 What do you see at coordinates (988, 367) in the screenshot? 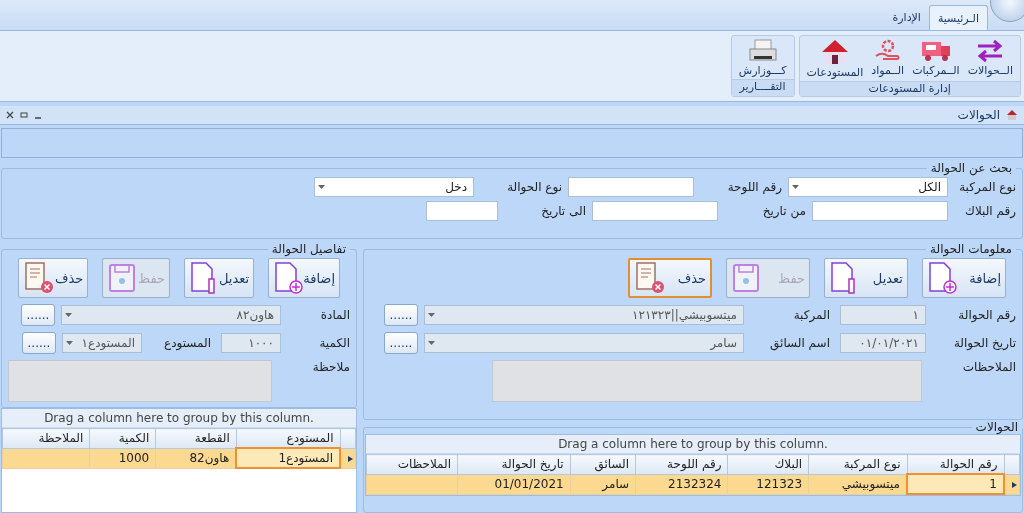
I see `field-label: الملاحظات` at bounding box center [988, 367].